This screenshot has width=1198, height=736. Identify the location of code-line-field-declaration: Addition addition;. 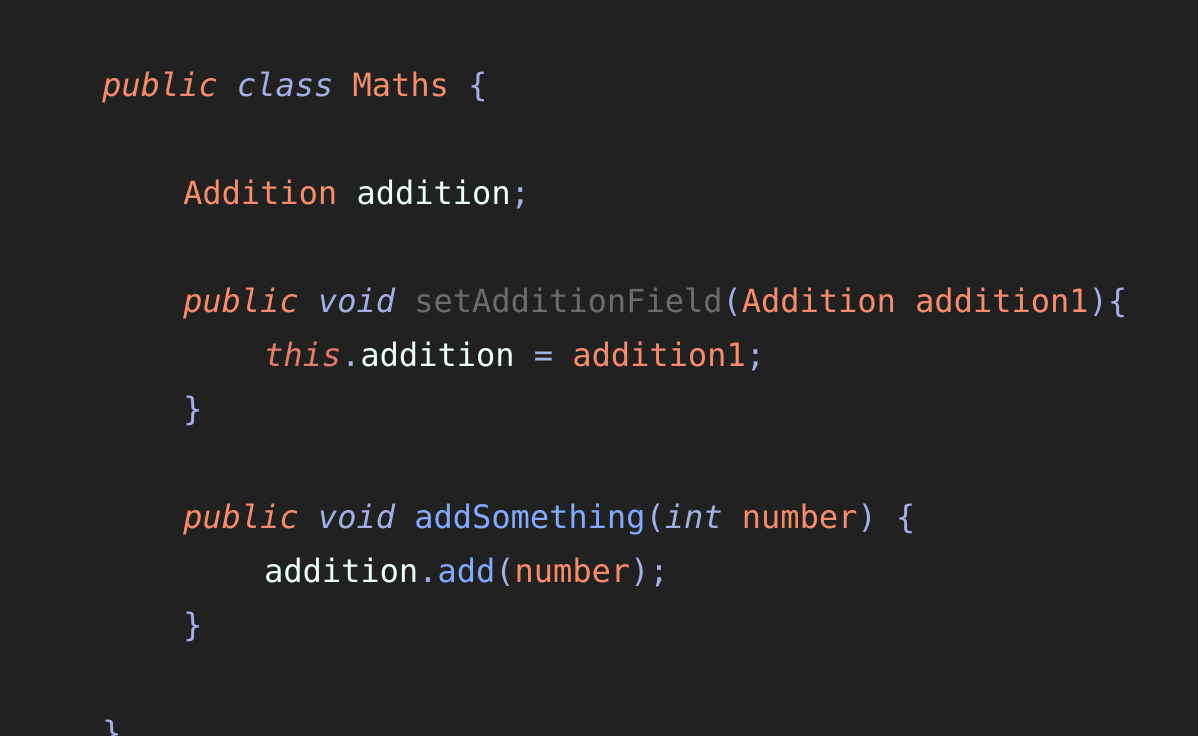
(277, 172).